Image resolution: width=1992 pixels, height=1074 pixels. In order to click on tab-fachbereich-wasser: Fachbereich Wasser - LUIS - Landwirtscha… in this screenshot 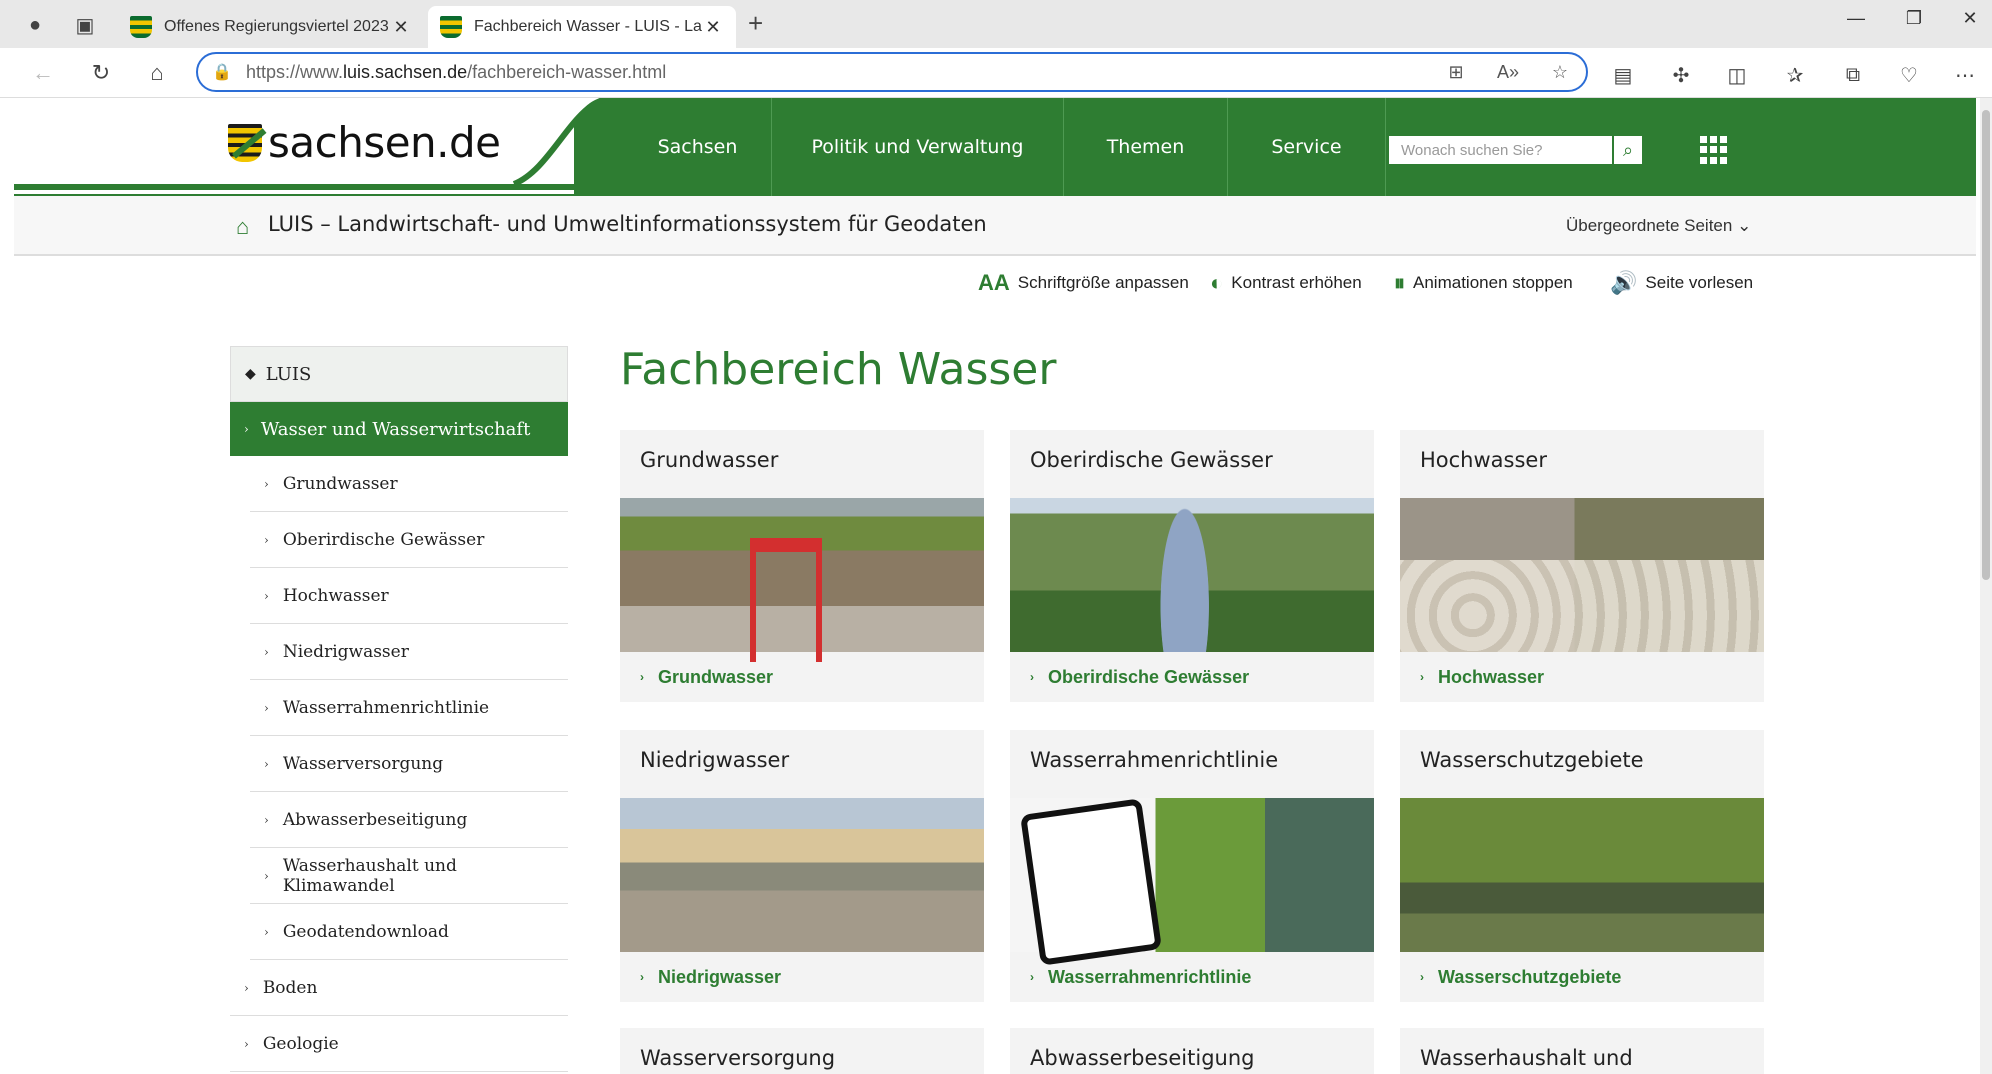, I will do `click(582, 27)`.